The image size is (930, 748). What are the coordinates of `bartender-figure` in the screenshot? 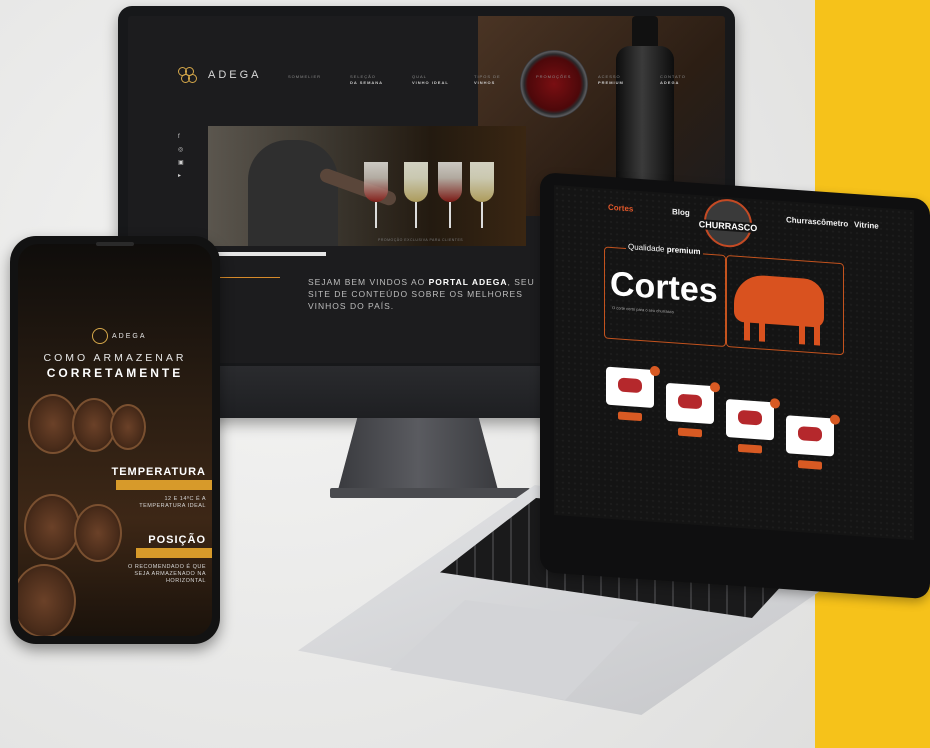 It's located at (293, 193).